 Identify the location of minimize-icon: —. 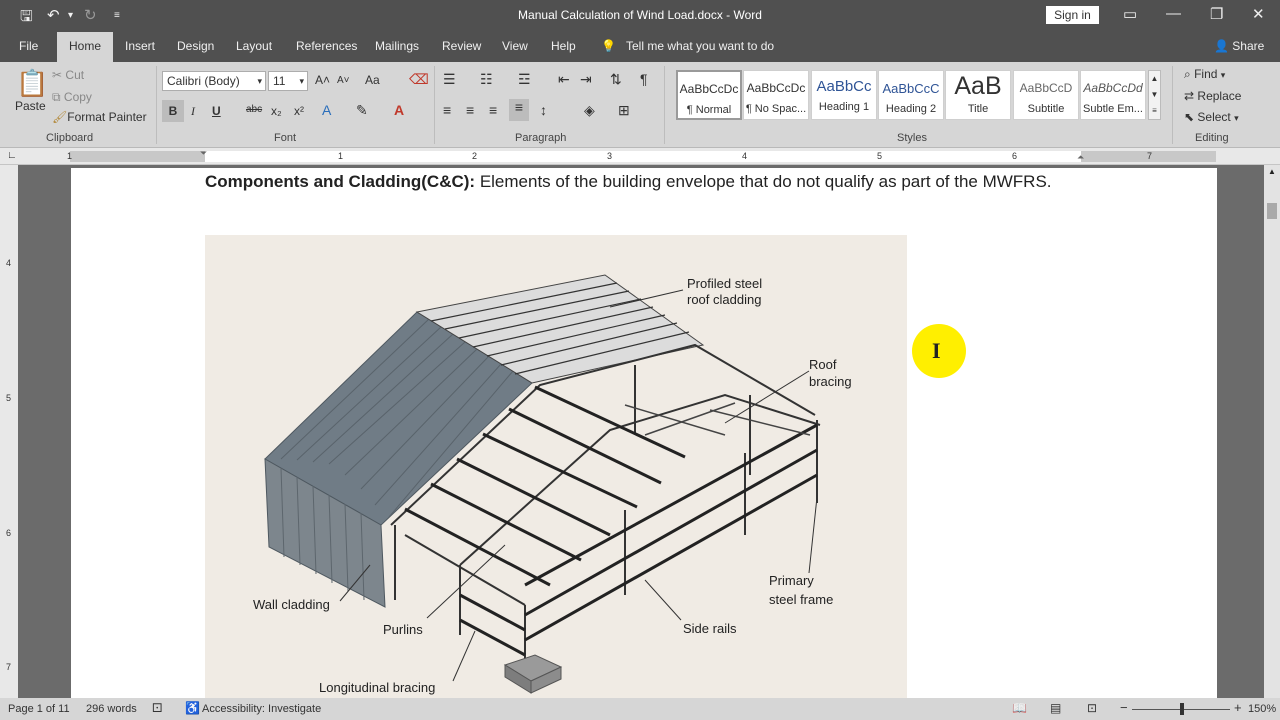
(1173, 13).